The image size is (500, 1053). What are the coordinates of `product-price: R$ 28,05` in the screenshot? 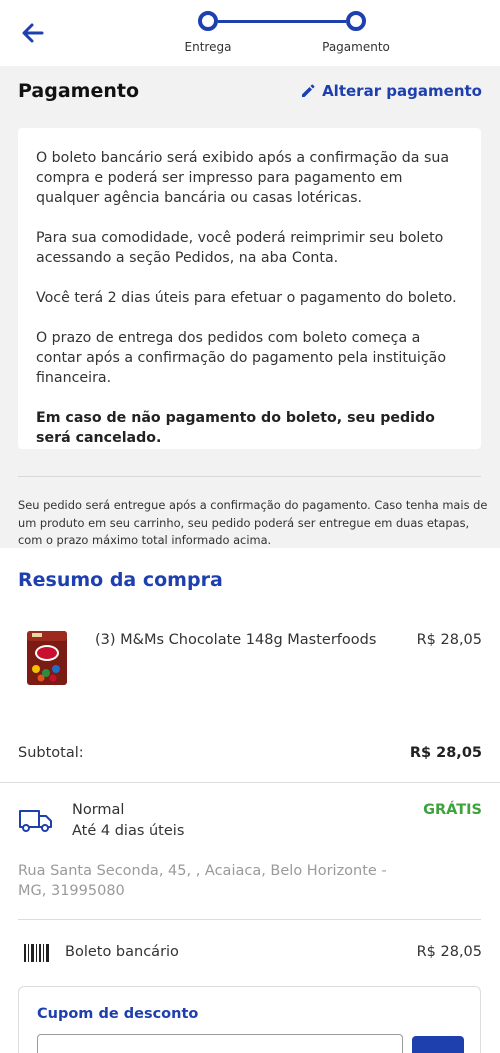 It's located at (449, 640).